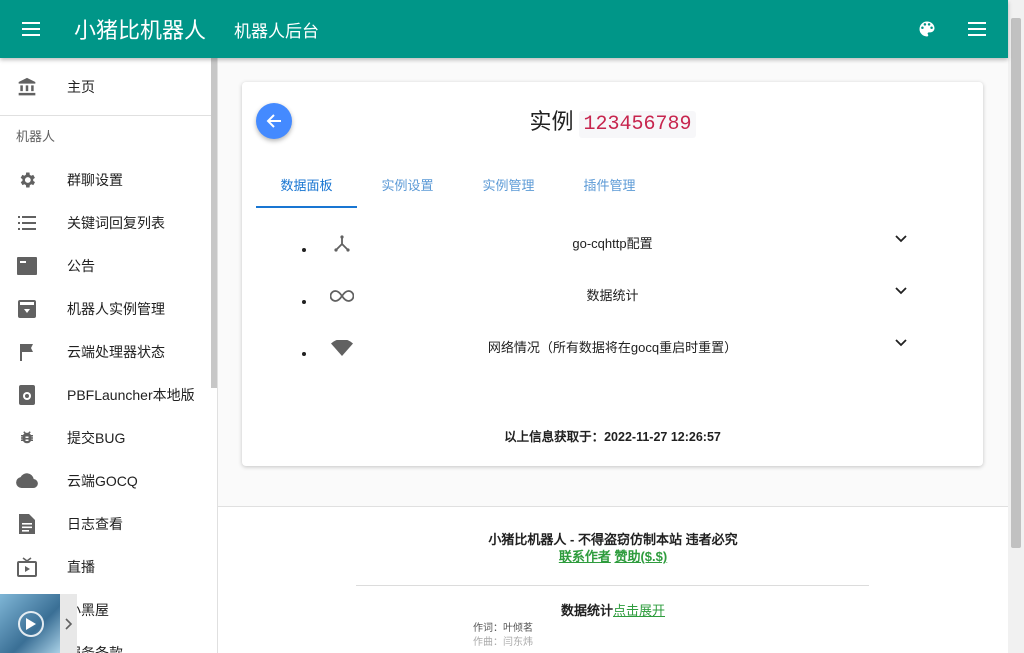  I want to click on sidebar-item-label: 群聊设置, so click(95, 179).